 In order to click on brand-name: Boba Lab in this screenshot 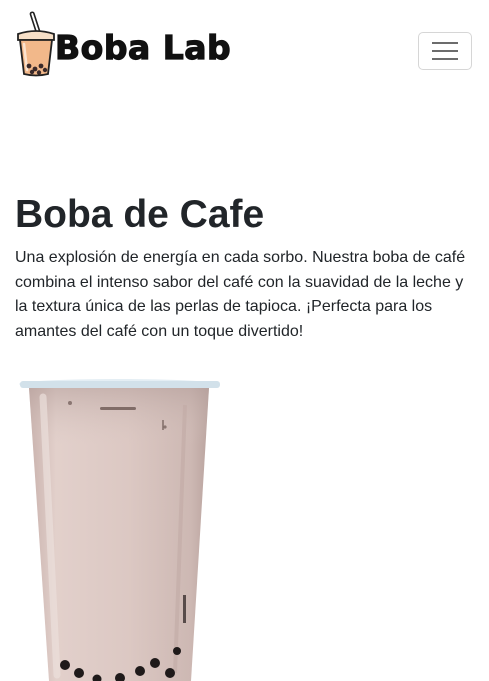, I will do `click(143, 47)`.